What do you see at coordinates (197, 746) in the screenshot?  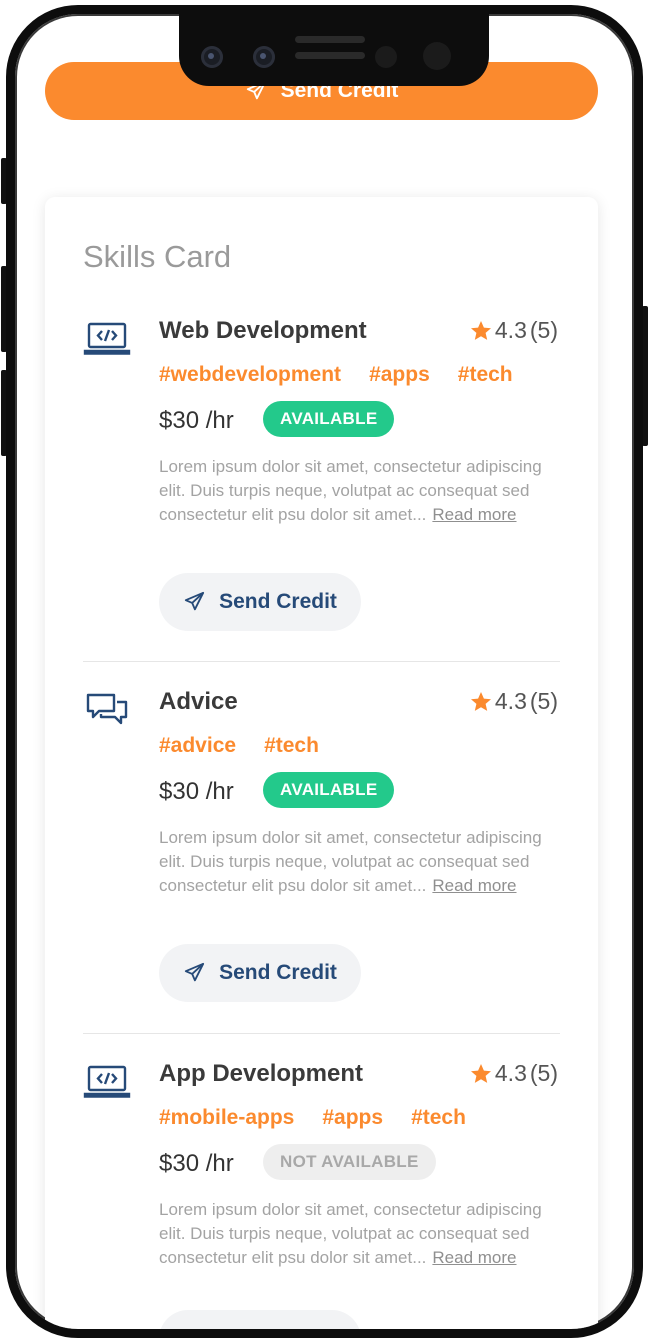 I see `tag-link: #advice` at bounding box center [197, 746].